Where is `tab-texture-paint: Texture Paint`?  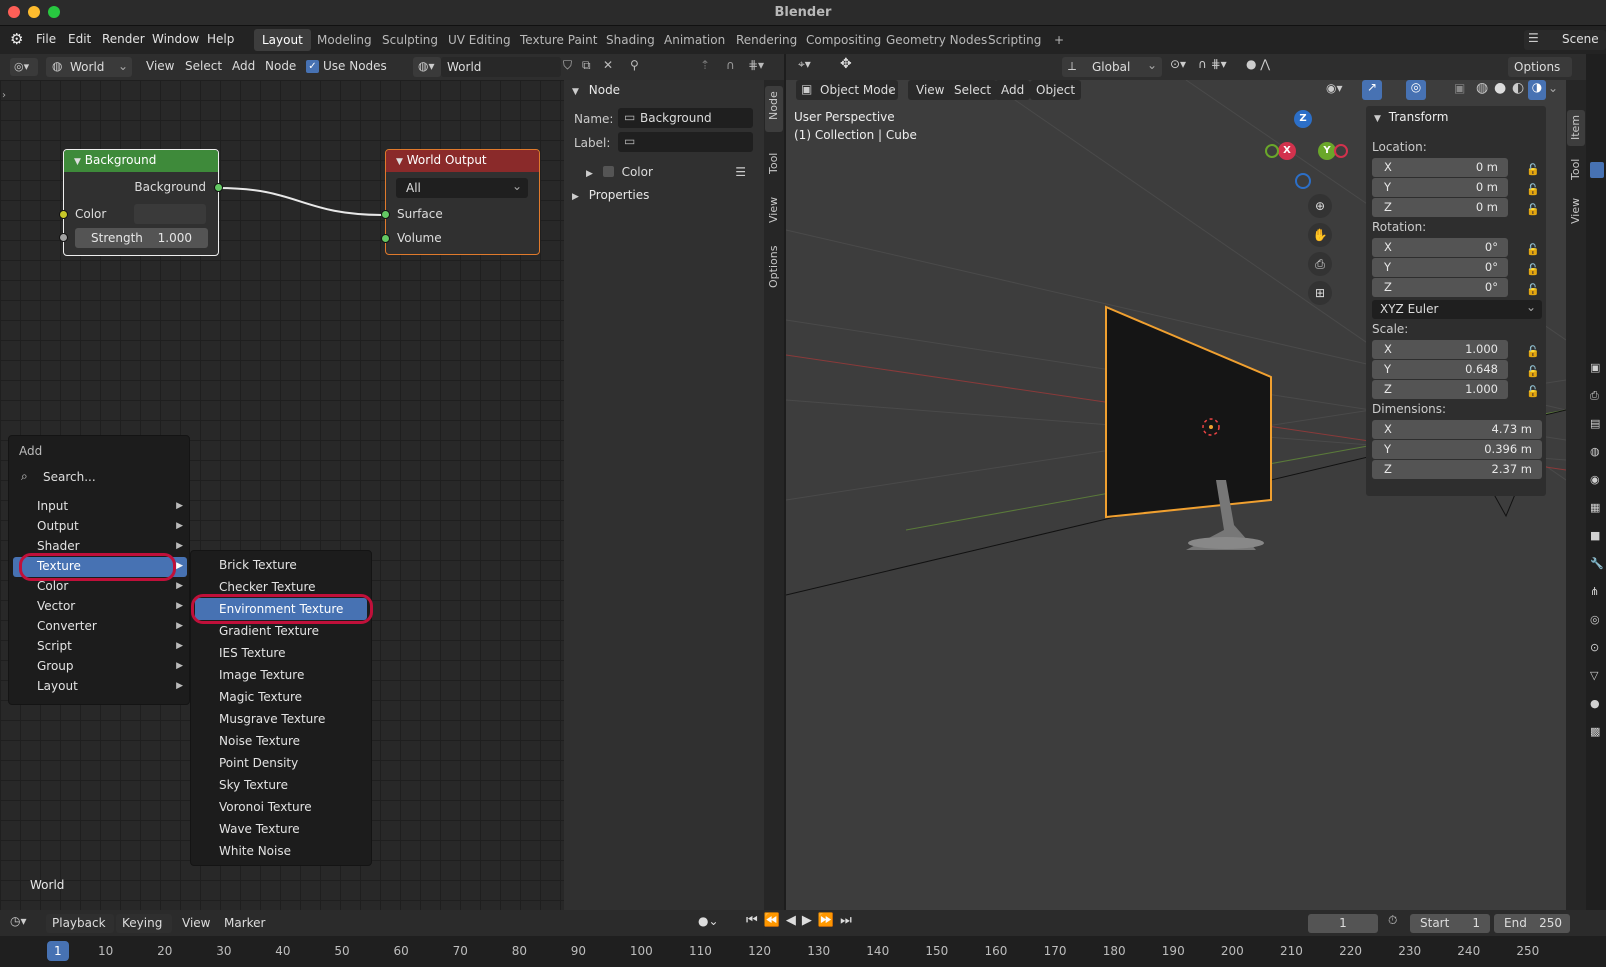
tab-texture-paint: Texture Paint is located at coordinates (558, 40).